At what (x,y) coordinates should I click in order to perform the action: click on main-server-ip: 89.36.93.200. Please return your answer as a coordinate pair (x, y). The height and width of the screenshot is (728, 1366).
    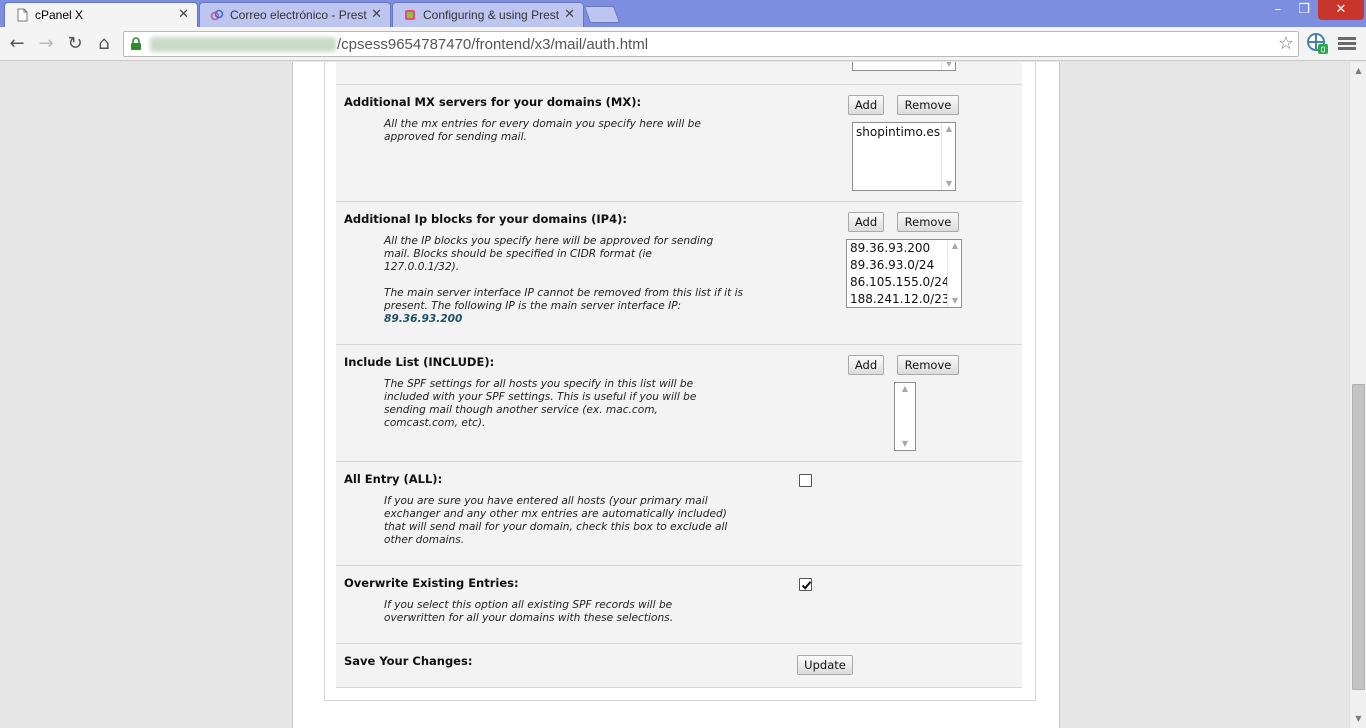
    Looking at the image, I should click on (423, 319).